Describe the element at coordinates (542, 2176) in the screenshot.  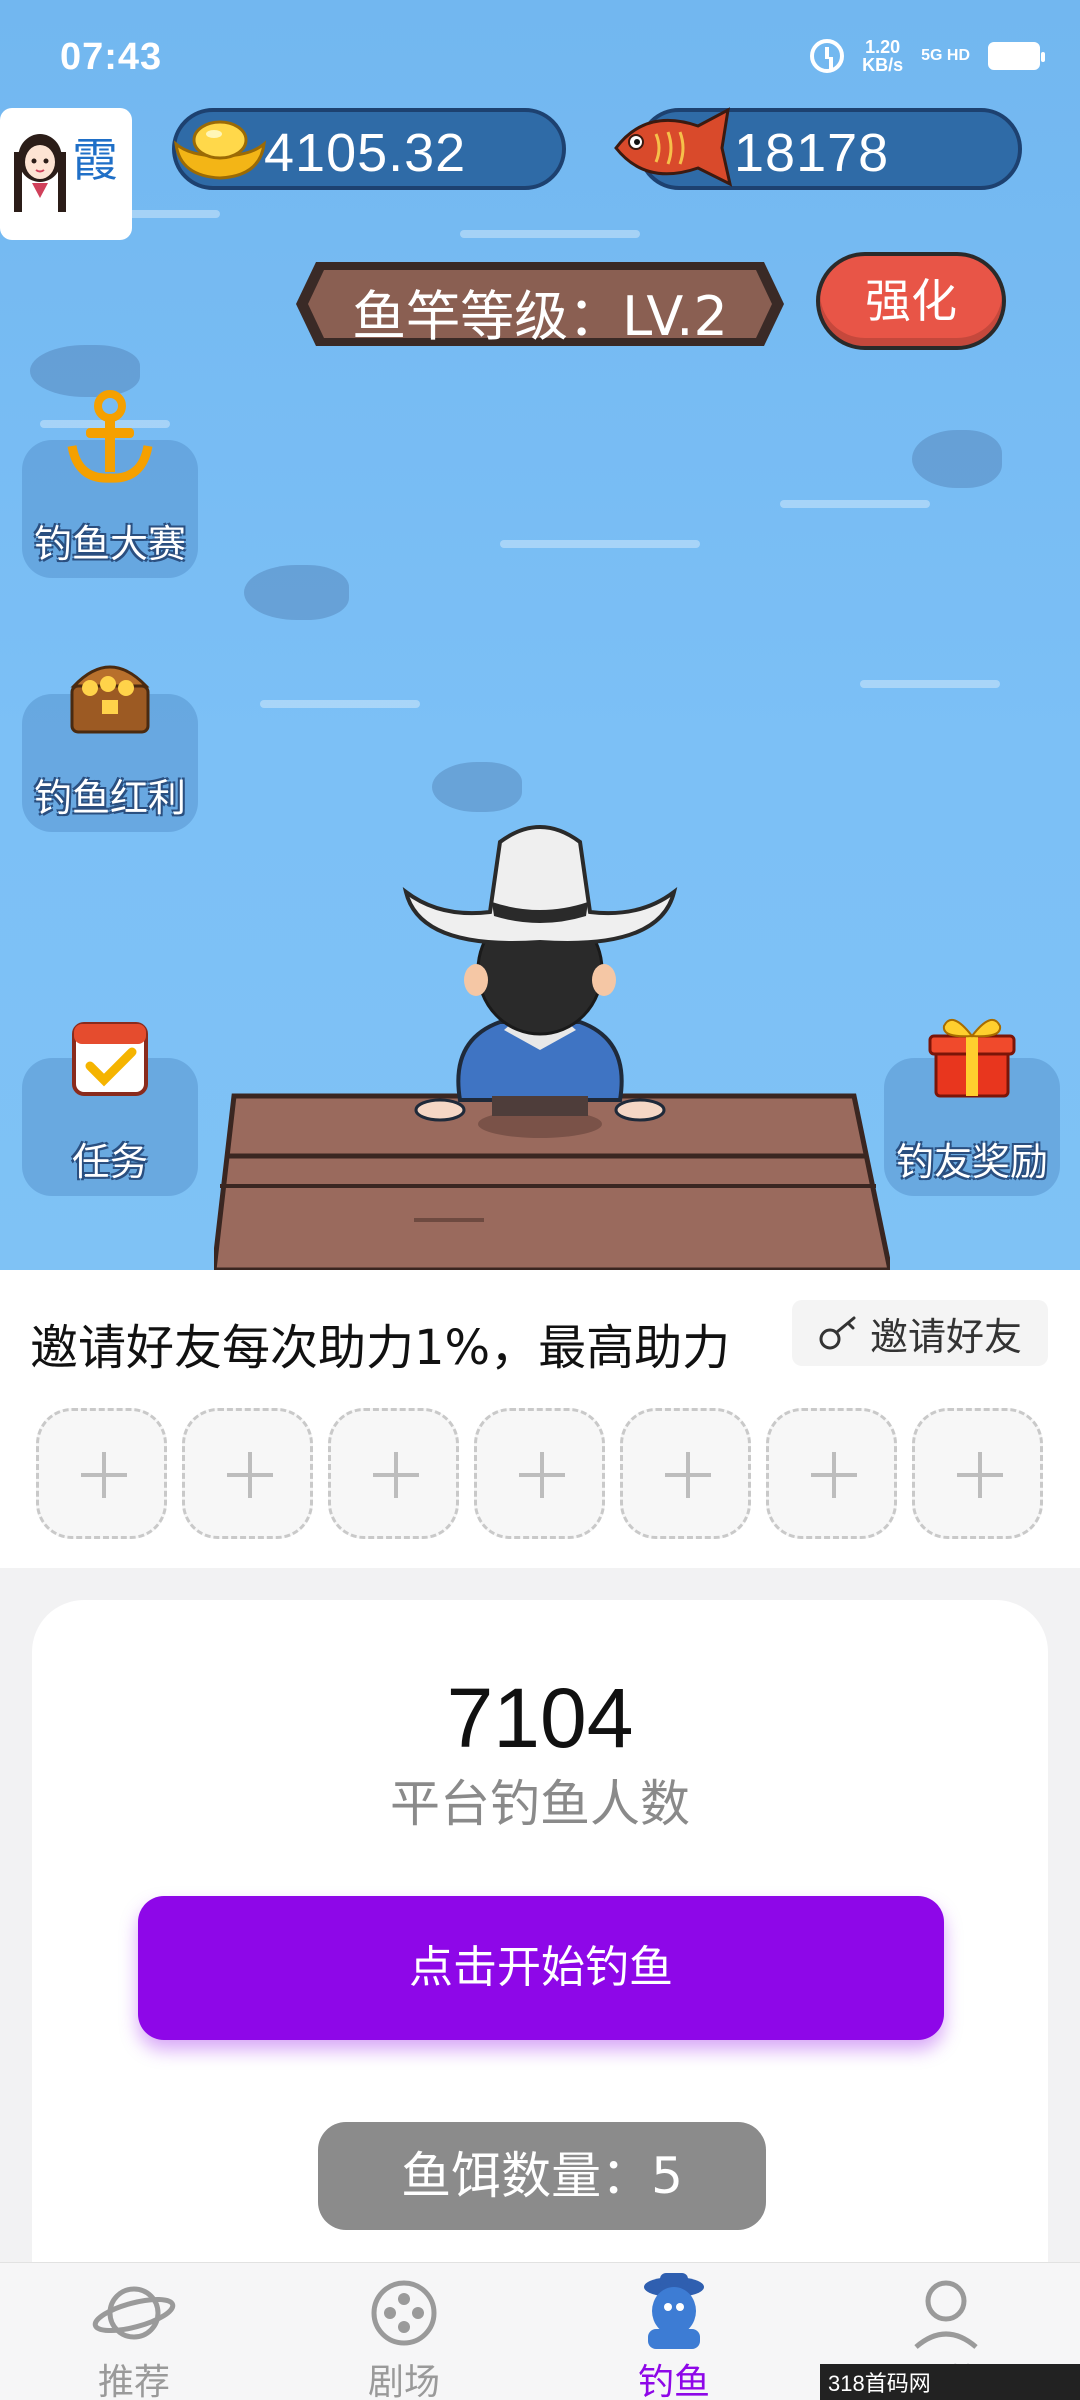
I see `bait-count-badge: 鱼饵数量：5` at that location.